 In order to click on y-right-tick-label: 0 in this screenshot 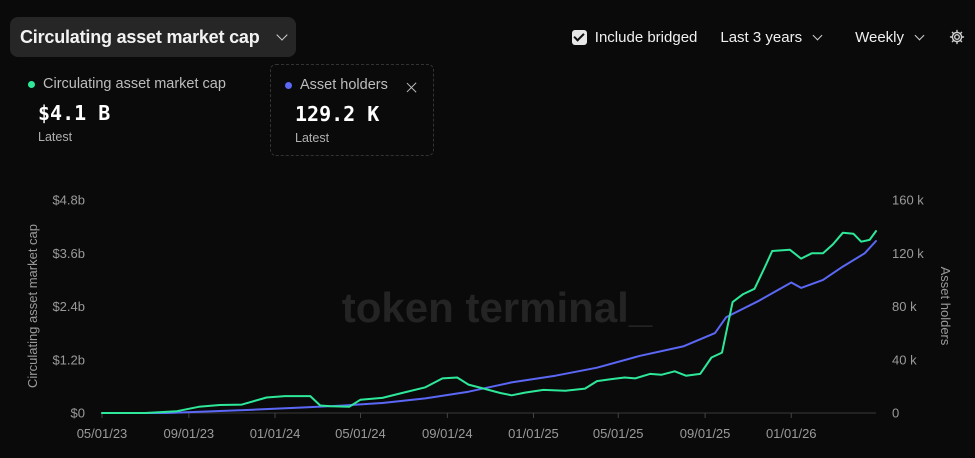, I will do `click(895, 413)`.